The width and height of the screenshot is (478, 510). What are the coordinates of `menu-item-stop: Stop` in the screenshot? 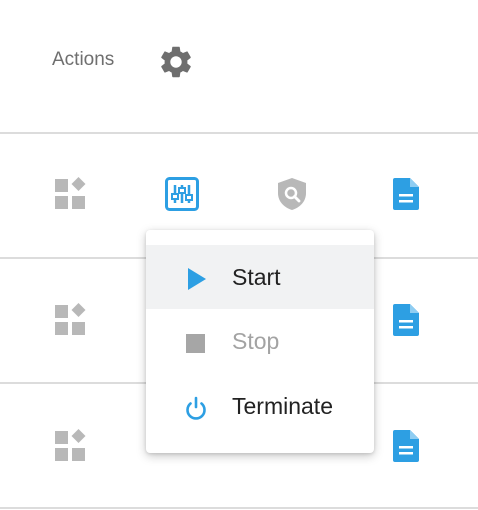 It's located at (260, 341).